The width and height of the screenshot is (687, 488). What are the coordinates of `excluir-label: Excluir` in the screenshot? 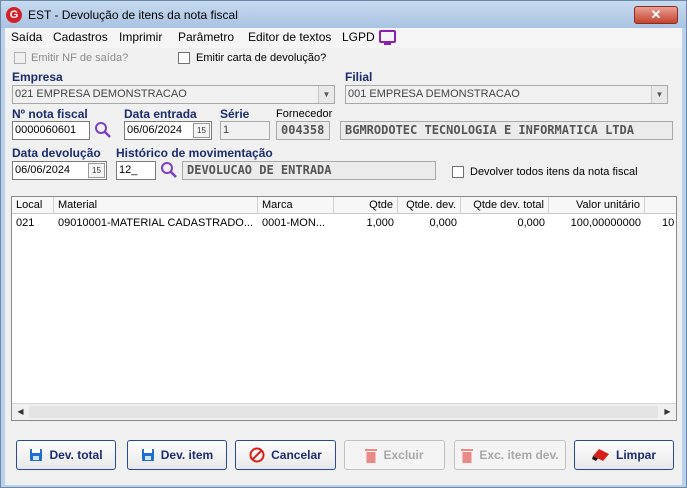 It's located at (403, 455).